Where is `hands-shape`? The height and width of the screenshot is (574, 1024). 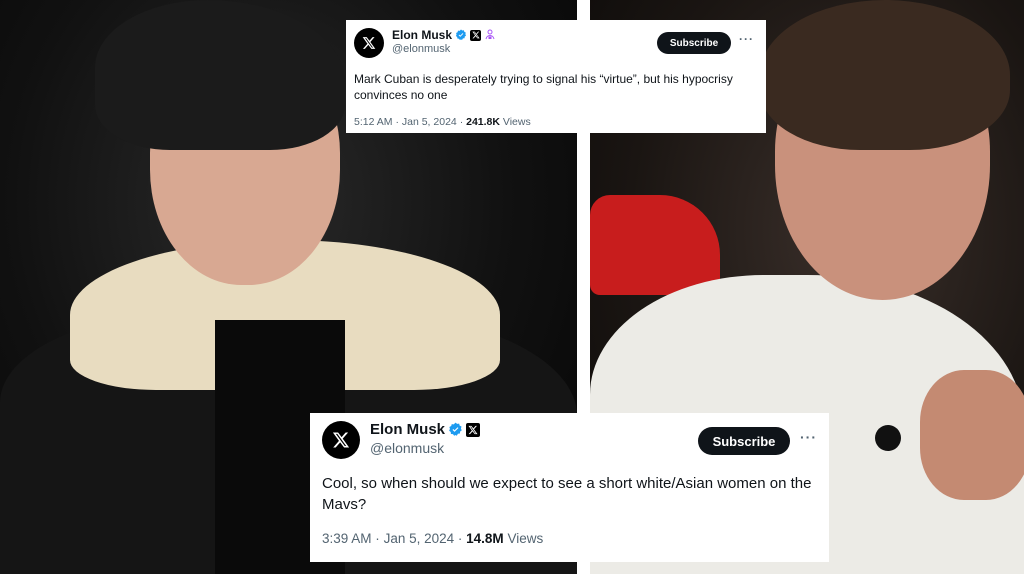 hands-shape is located at coordinates (972, 435).